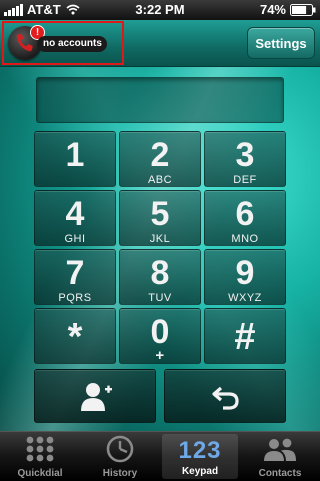  What do you see at coordinates (280, 449) in the screenshot?
I see `contacts-icon` at bounding box center [280, 449].